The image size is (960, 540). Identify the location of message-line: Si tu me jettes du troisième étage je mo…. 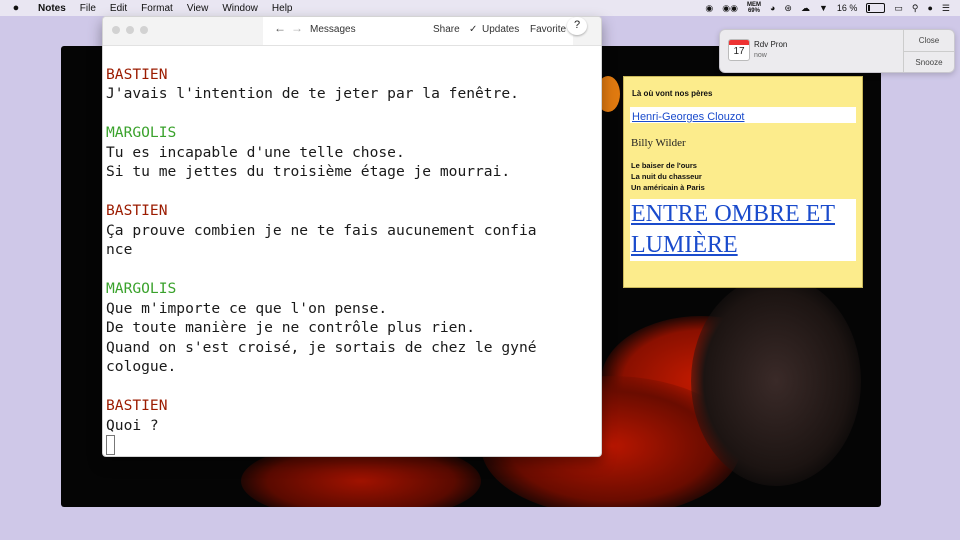
(308, 171).